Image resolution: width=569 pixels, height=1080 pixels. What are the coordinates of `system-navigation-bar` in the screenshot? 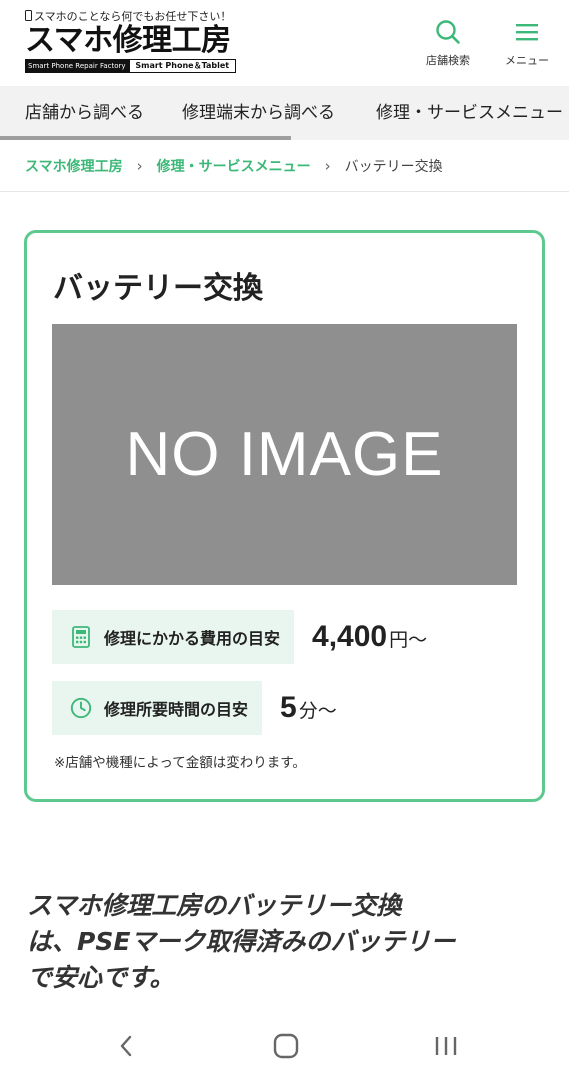 It's located at (284, 1046).